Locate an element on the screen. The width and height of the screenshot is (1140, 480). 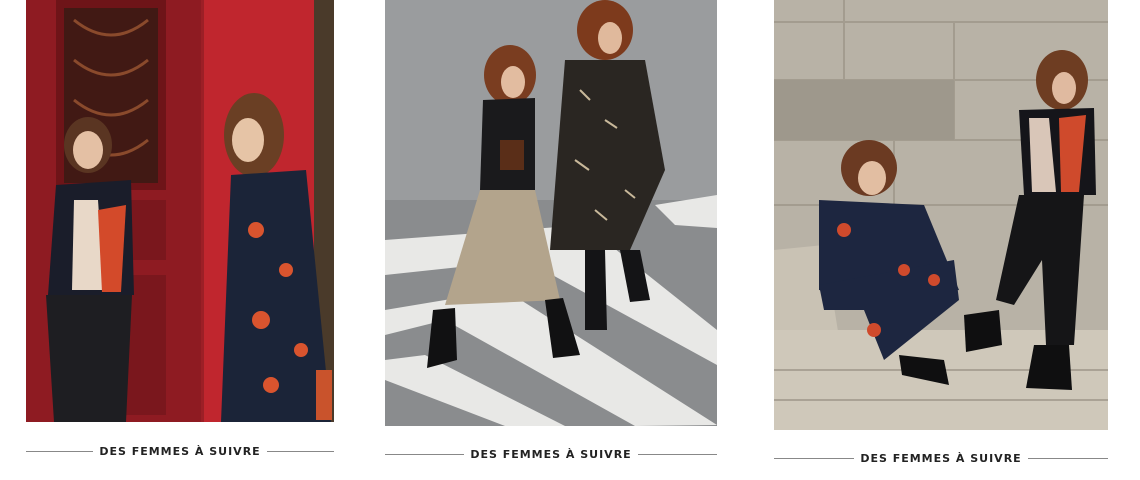
lookbook-caption-1: DES FEMMES À SUIVRE is located at coordinates (180, 451).